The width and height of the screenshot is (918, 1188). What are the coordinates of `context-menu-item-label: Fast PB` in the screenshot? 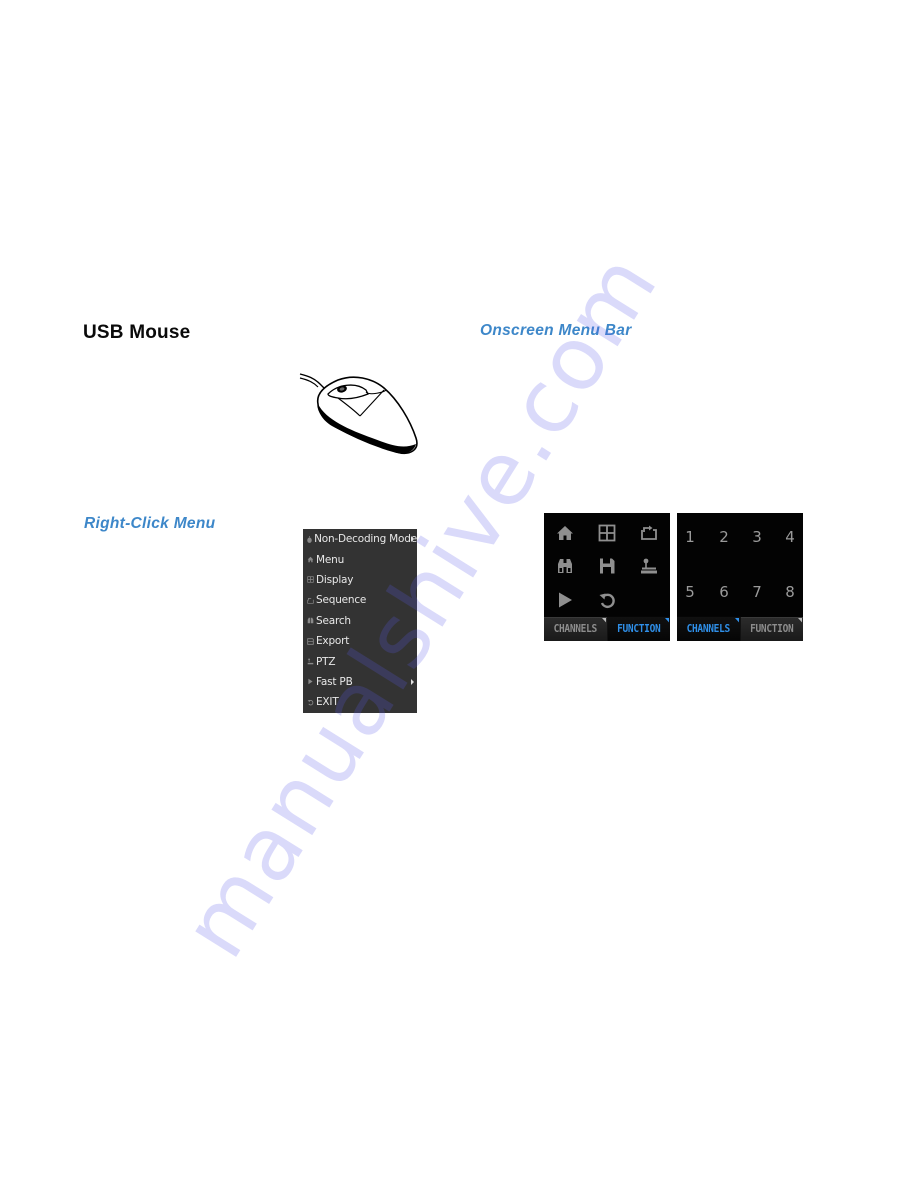 It's located at (334, 681).